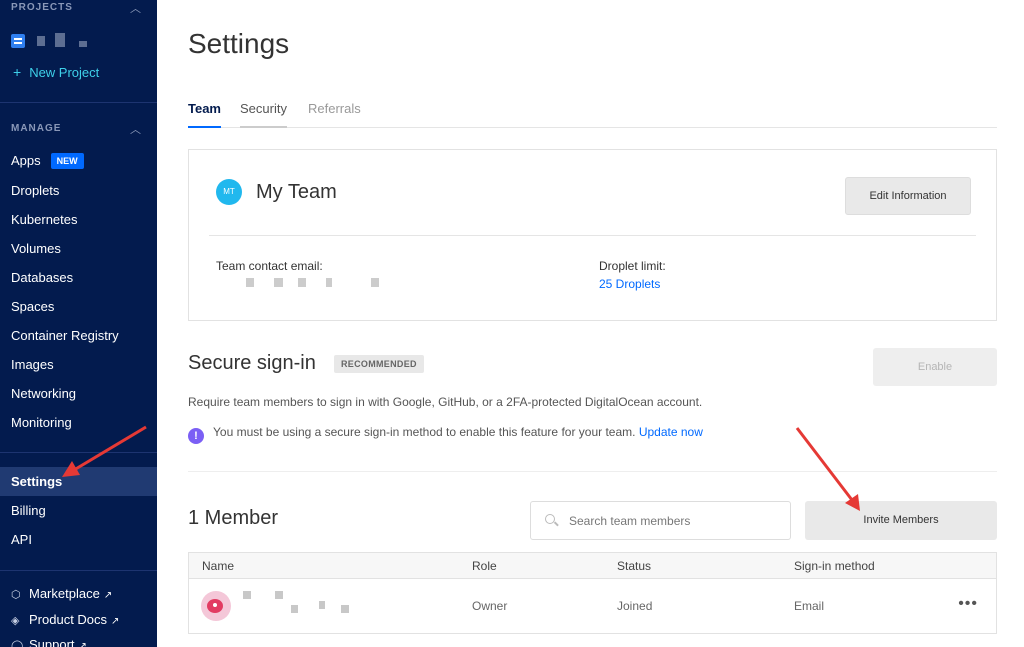 This screenshot has height=647, width=1024. Describe the element at coordinates (252, 363) in the screenshot. I see `secure-signin-title: Secure sign-in` at that location.